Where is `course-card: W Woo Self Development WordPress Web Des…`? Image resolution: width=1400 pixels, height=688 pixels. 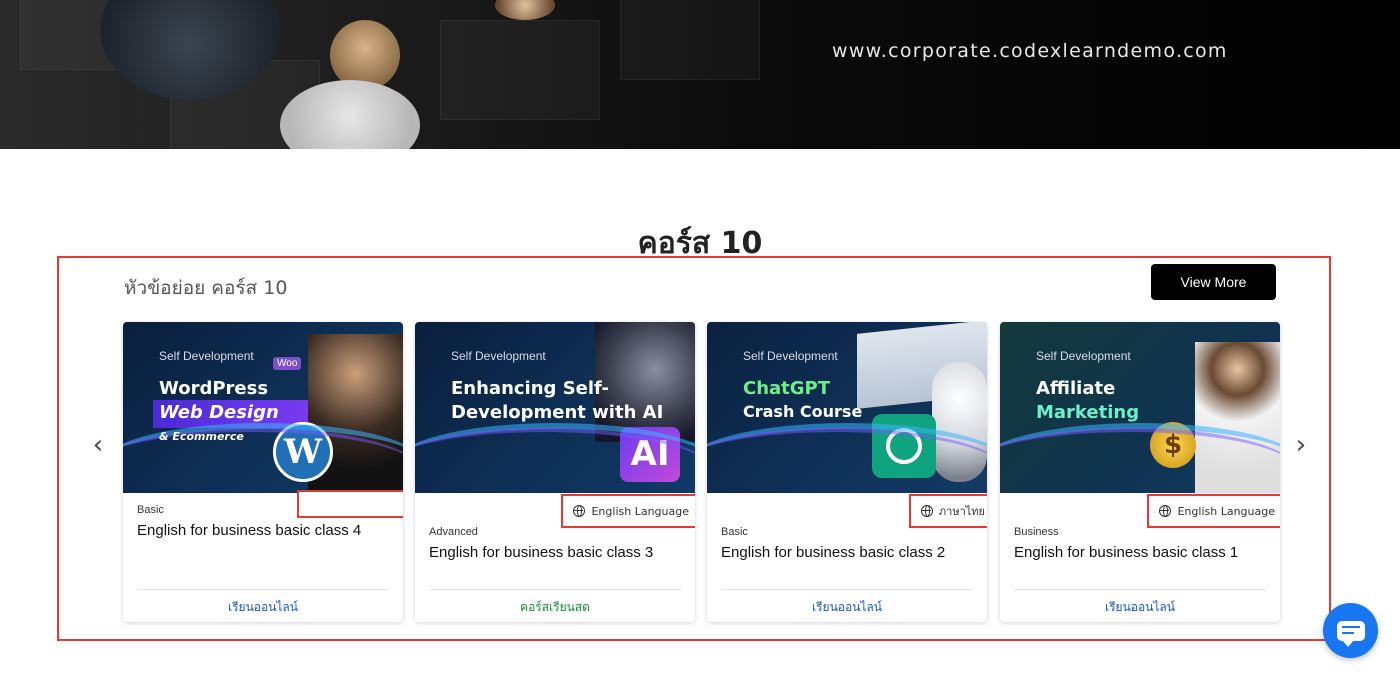 course-card: W Woo Self Development WordPress Web Des… is located at coordinates (263, 472).